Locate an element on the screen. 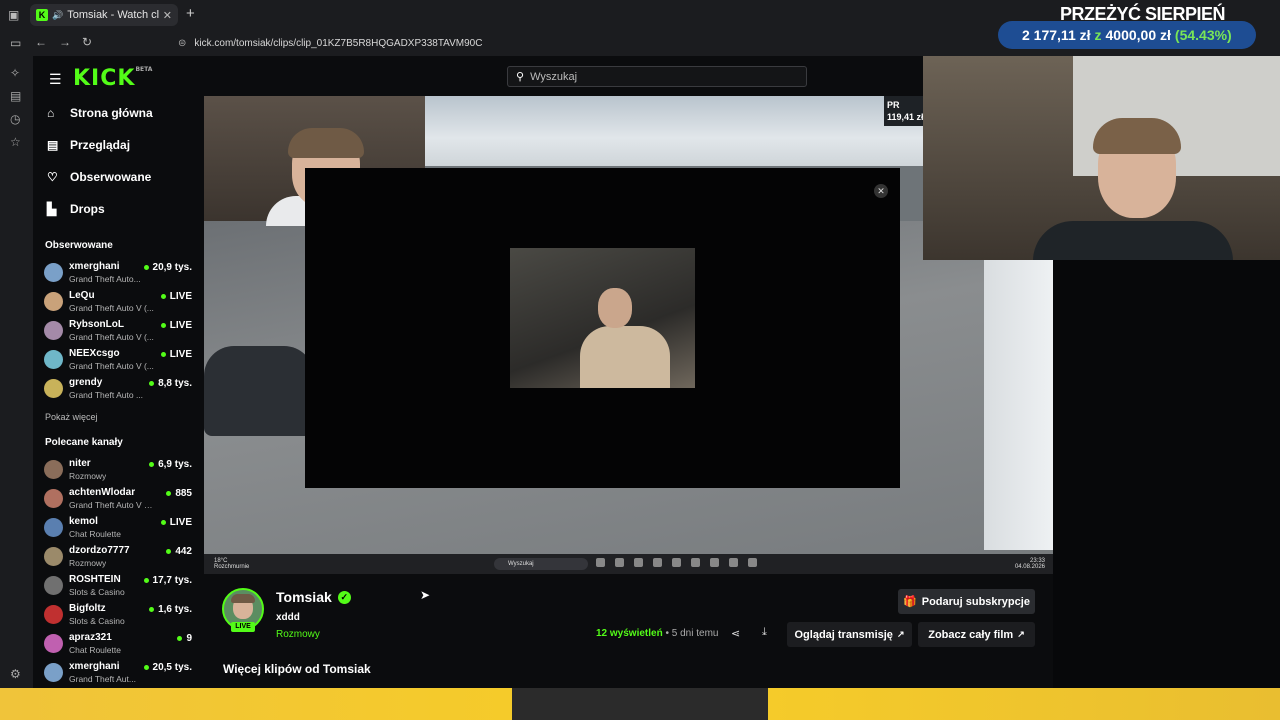 This screenshot has width=1280, height=720. clip-category: Rozmowy is located at coordinates (298, 634).